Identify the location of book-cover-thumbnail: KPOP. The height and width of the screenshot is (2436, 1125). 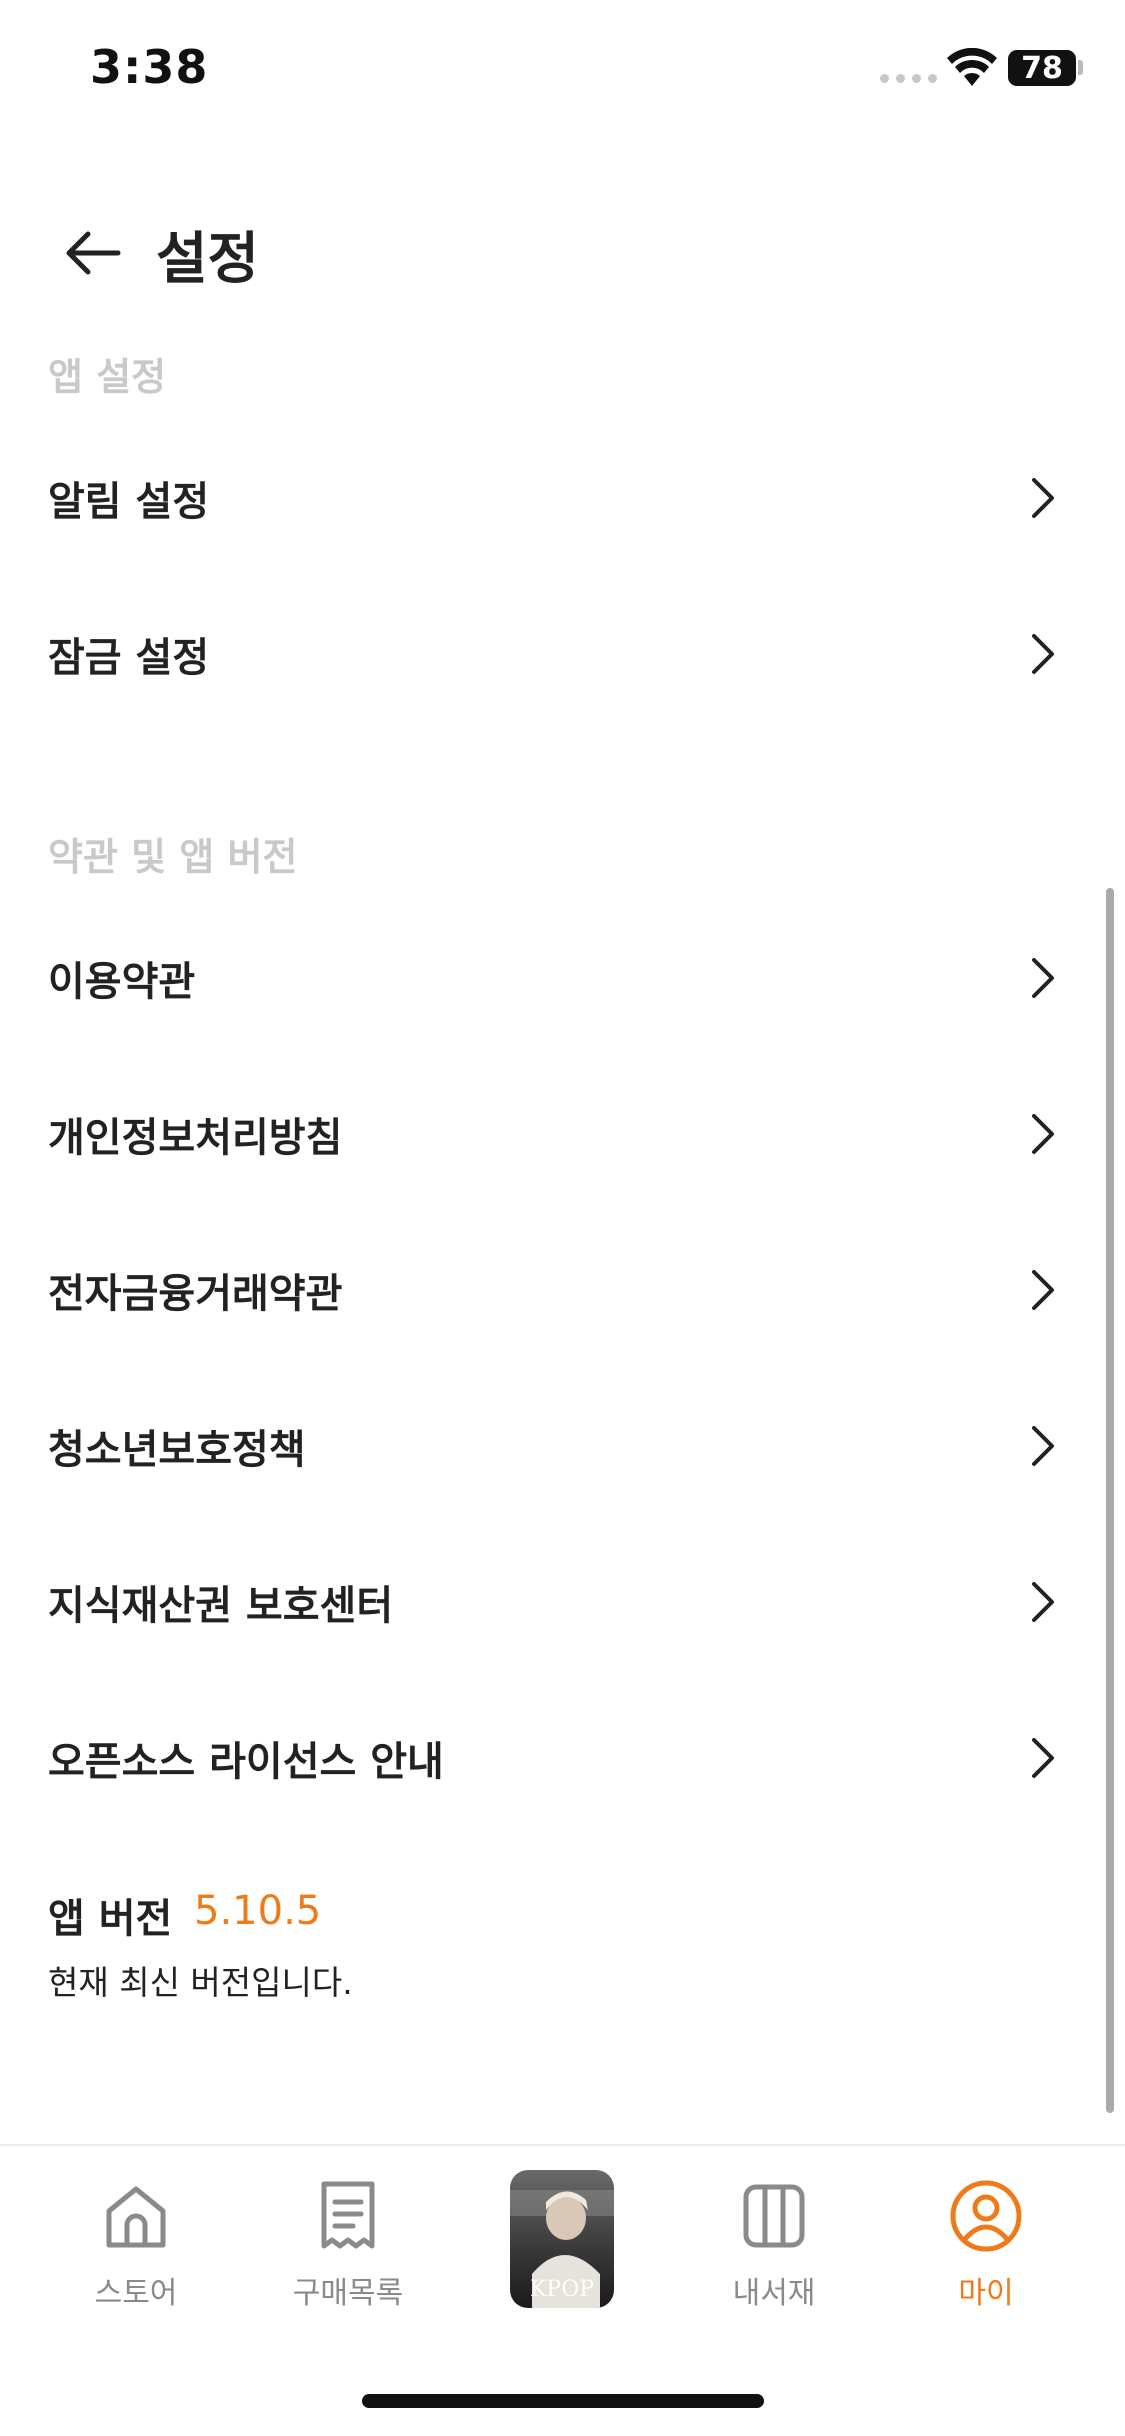
(562, 2239).